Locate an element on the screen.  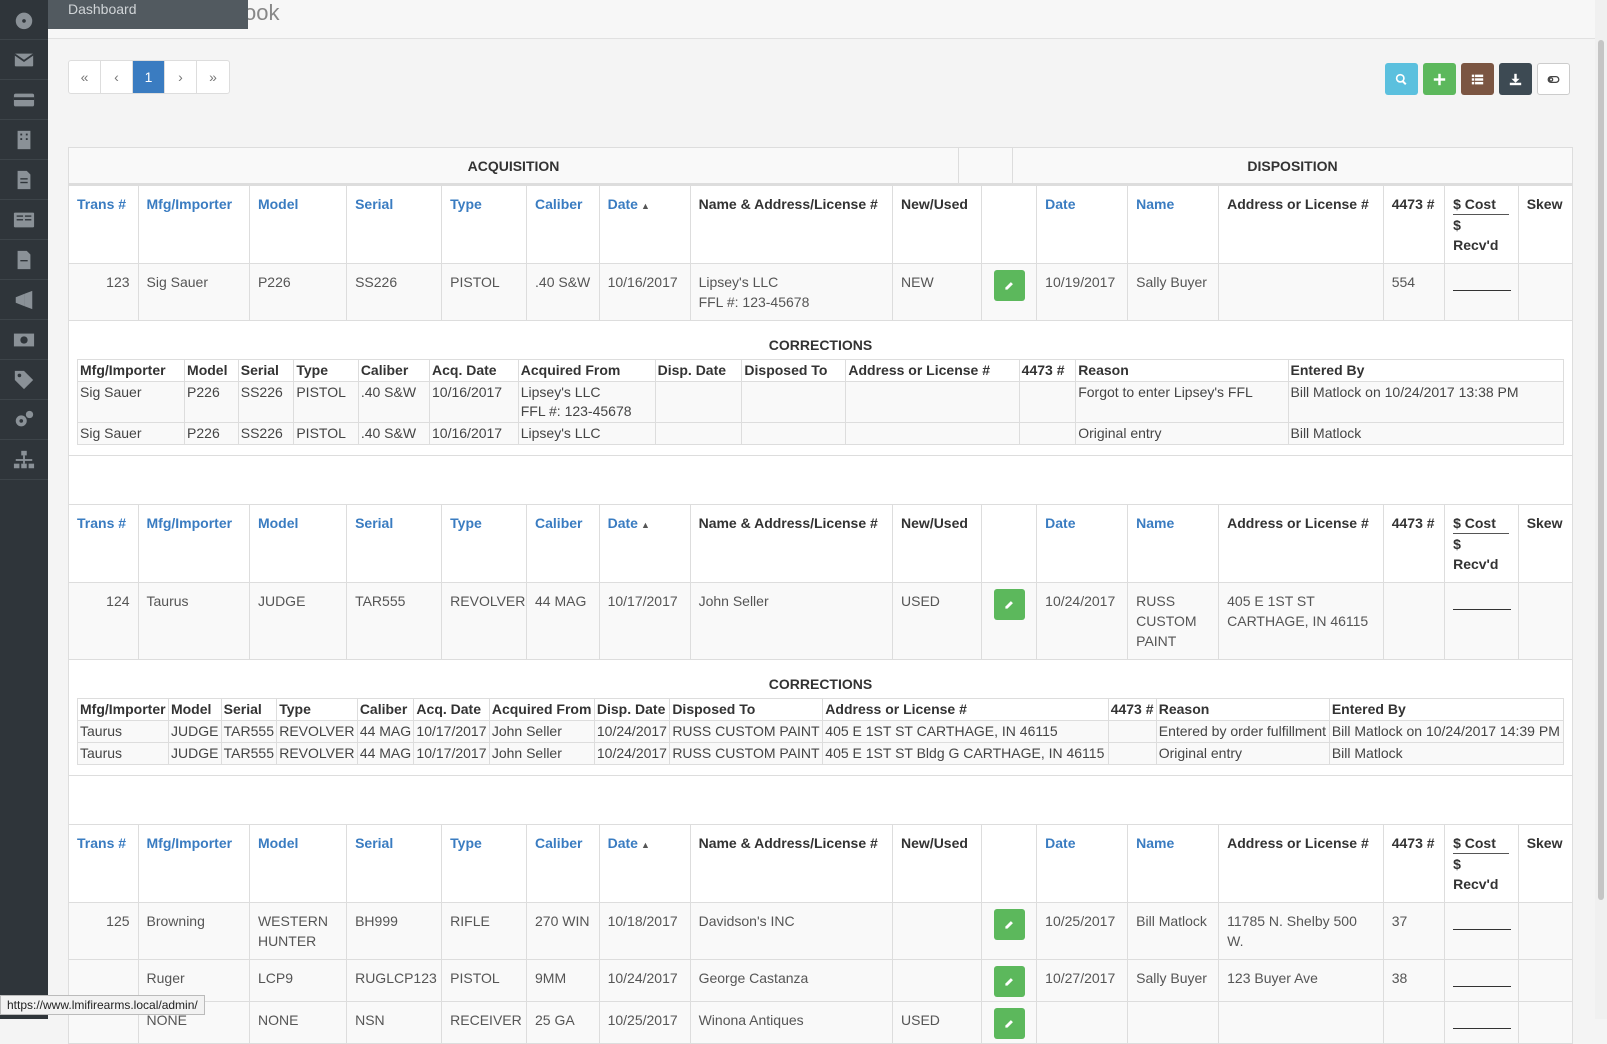
pencil-icon is located at coordinates (1008, 925).